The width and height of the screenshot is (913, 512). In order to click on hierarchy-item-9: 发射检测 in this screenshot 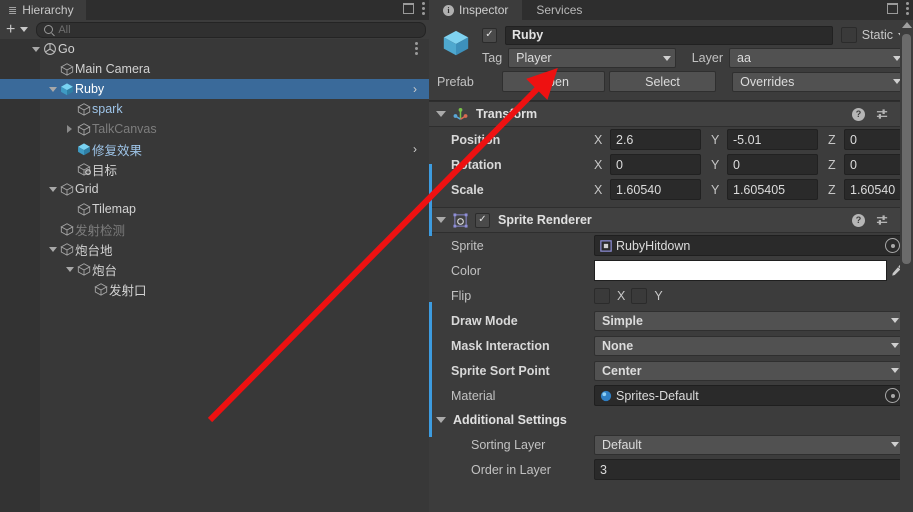, I will do `click(214, 229)`.